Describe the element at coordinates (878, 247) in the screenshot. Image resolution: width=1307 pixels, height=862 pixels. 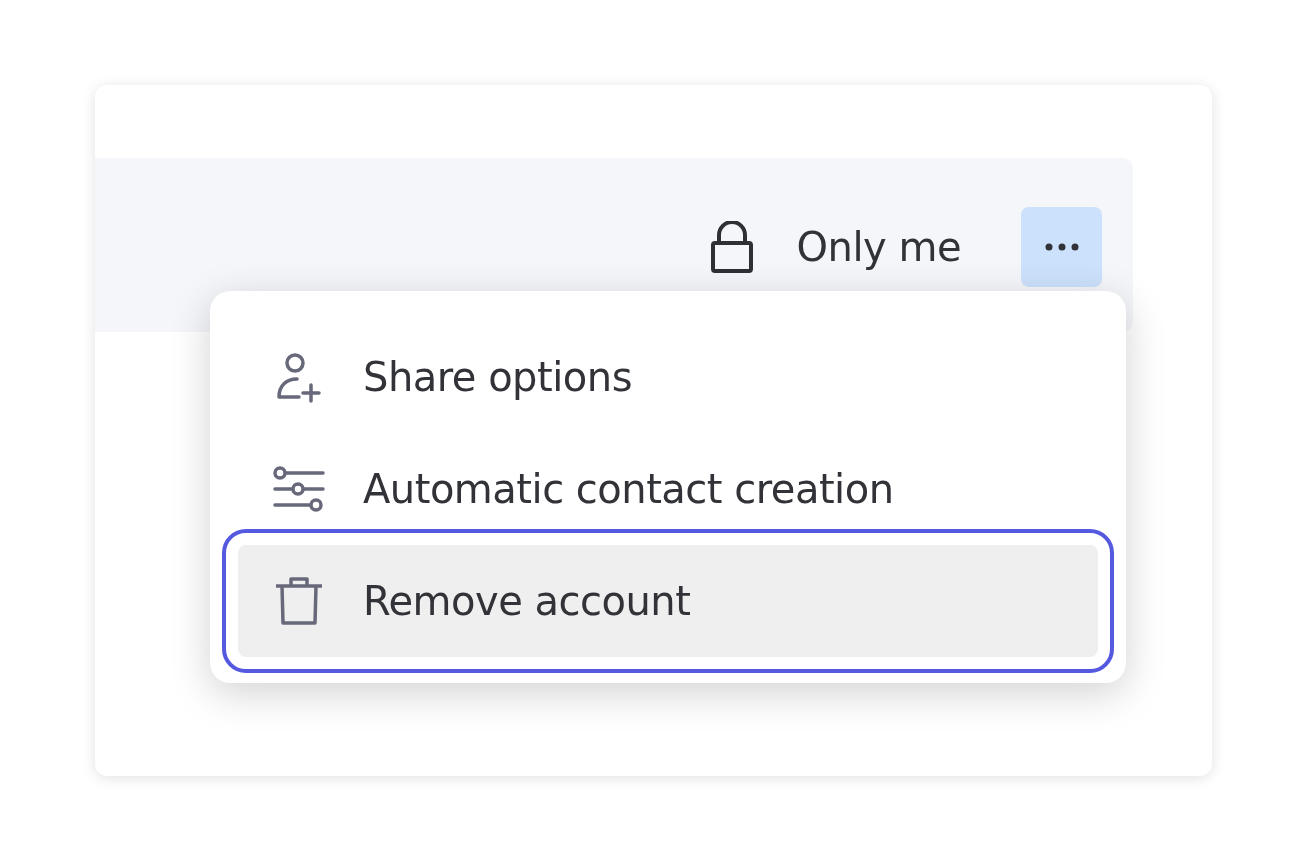
I see `access-label: Only me` at that location.